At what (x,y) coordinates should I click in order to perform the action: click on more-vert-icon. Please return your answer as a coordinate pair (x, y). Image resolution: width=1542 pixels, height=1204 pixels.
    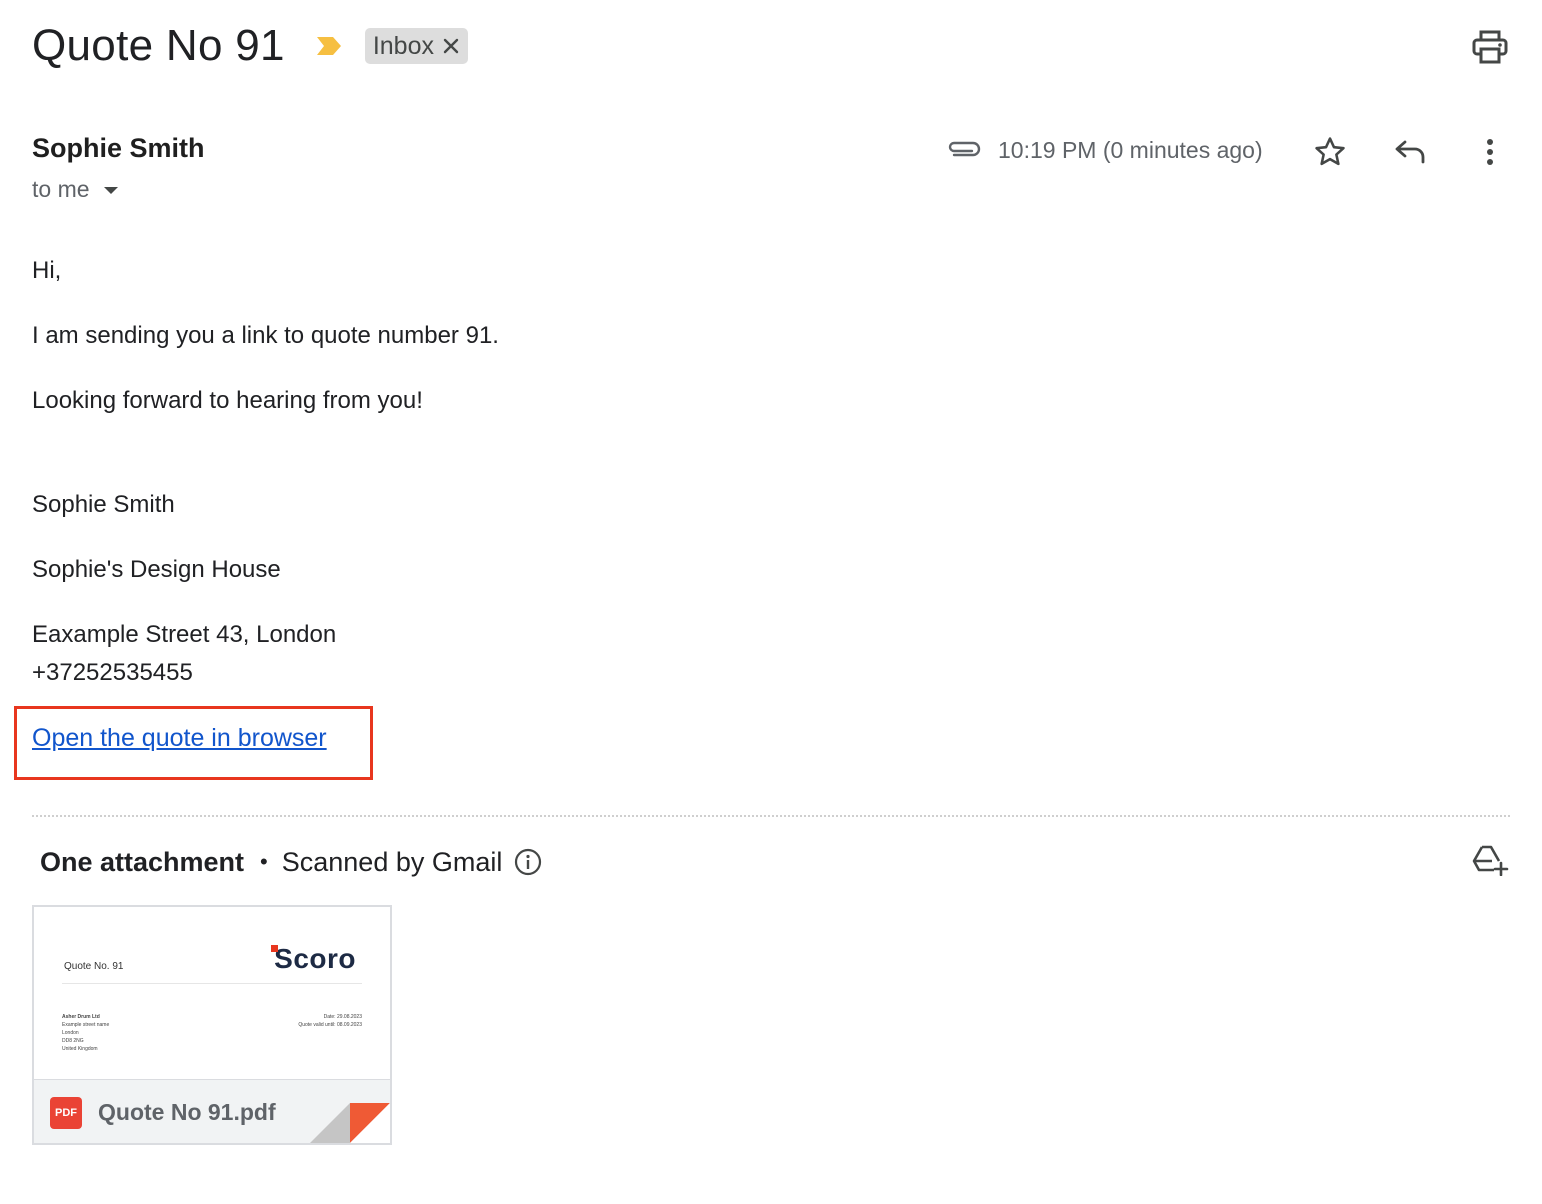
    Looking at the image, I should click on (1490, 152).